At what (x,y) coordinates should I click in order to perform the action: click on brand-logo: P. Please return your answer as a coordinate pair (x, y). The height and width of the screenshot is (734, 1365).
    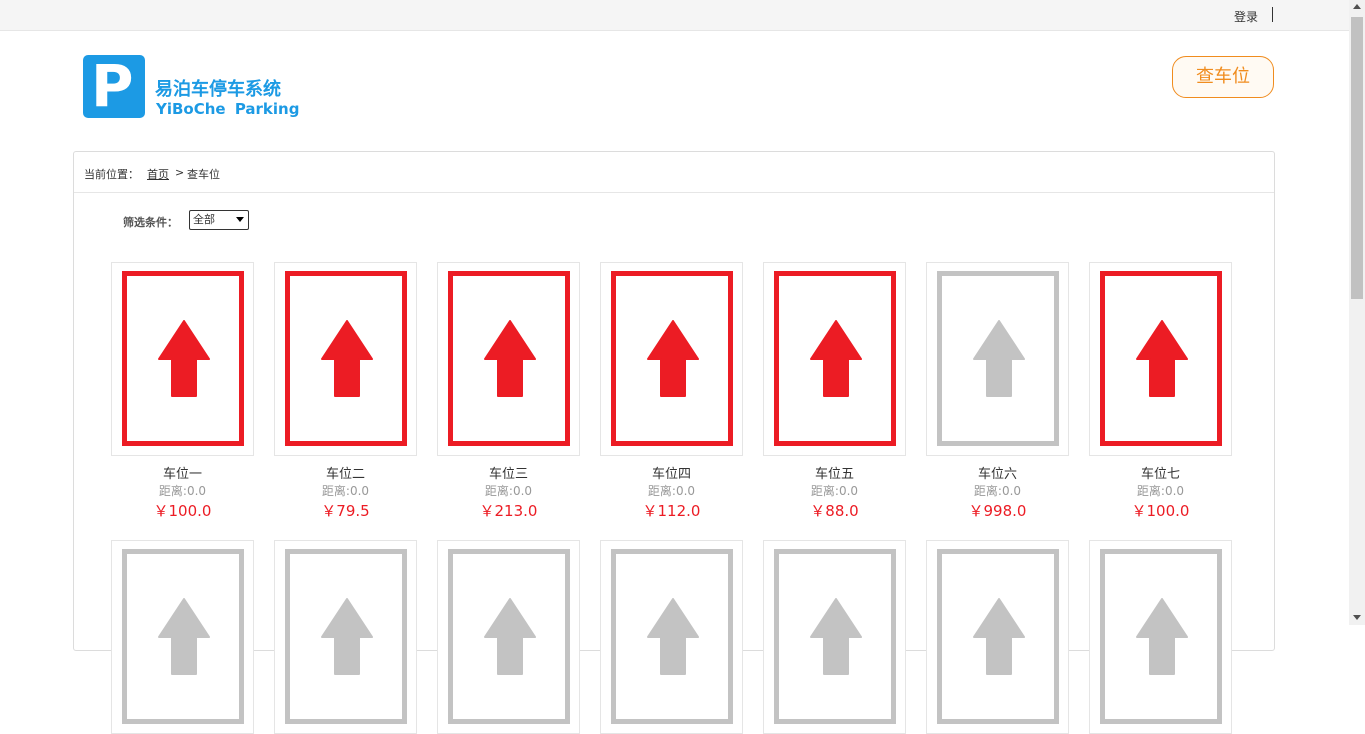
    Looking at the image, I should click on (114, 86).